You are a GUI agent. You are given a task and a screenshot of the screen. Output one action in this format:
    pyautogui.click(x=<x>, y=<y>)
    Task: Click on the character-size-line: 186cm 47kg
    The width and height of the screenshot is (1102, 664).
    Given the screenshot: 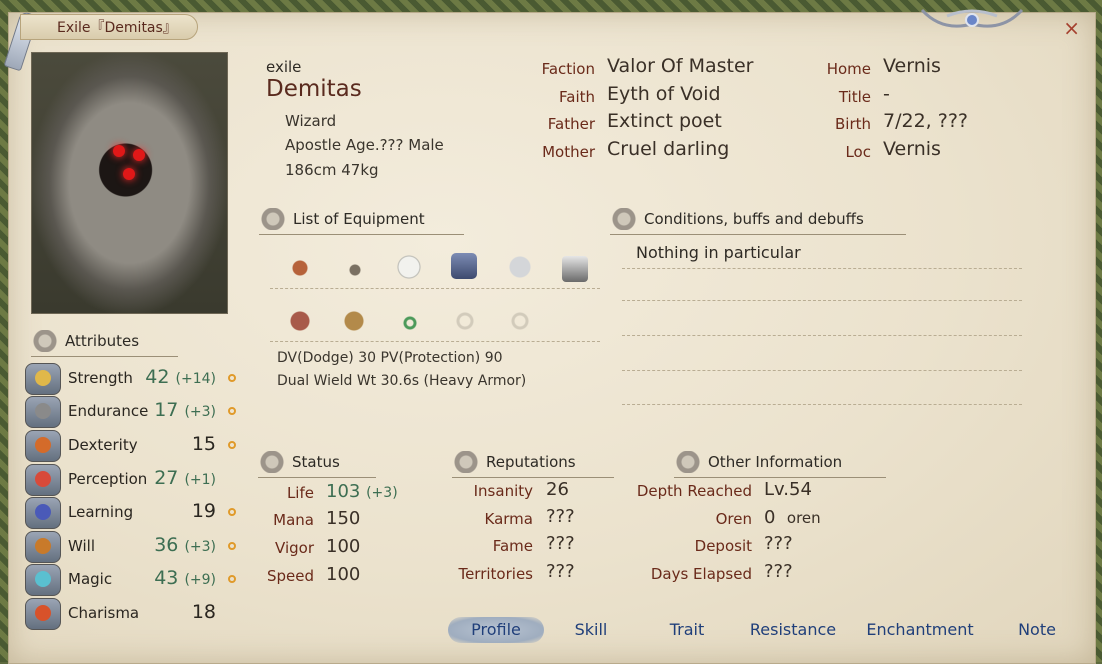 What is the action you would take?
    pyautogui.click(x=332, y=170)
    